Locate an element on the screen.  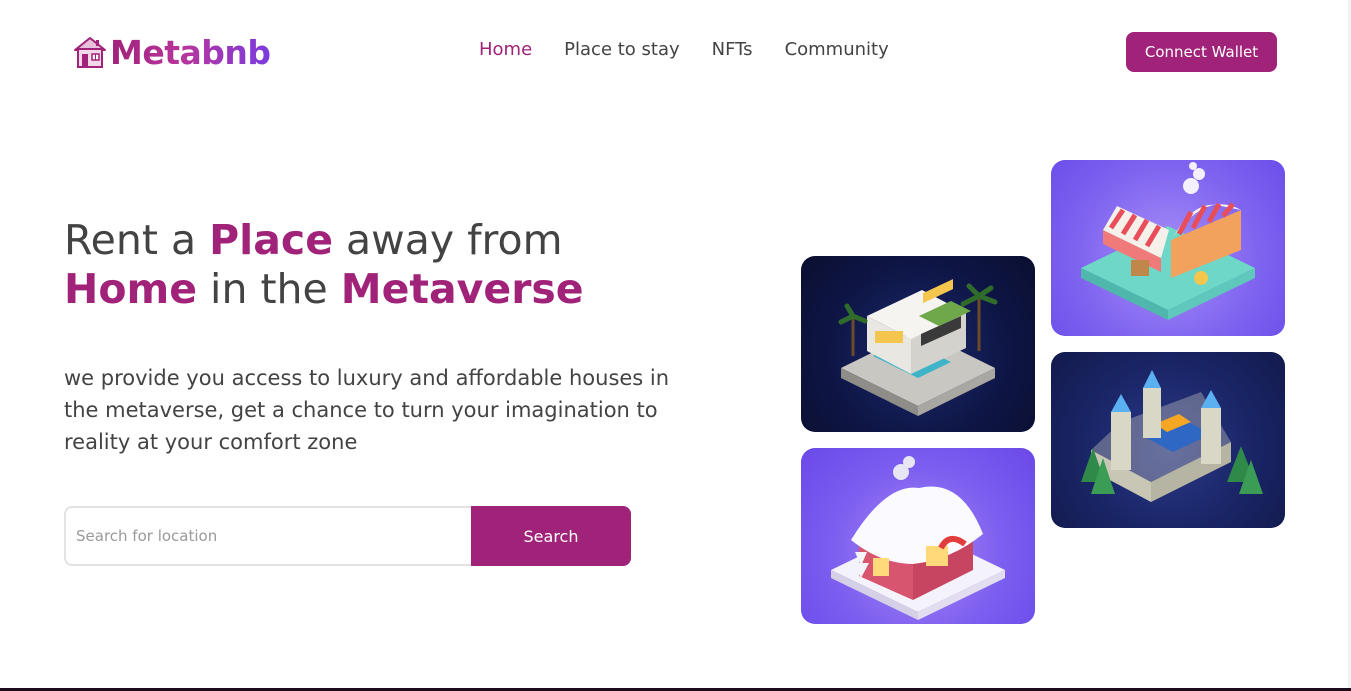
hero-title-part: away from is located at coordinates (448, 240).